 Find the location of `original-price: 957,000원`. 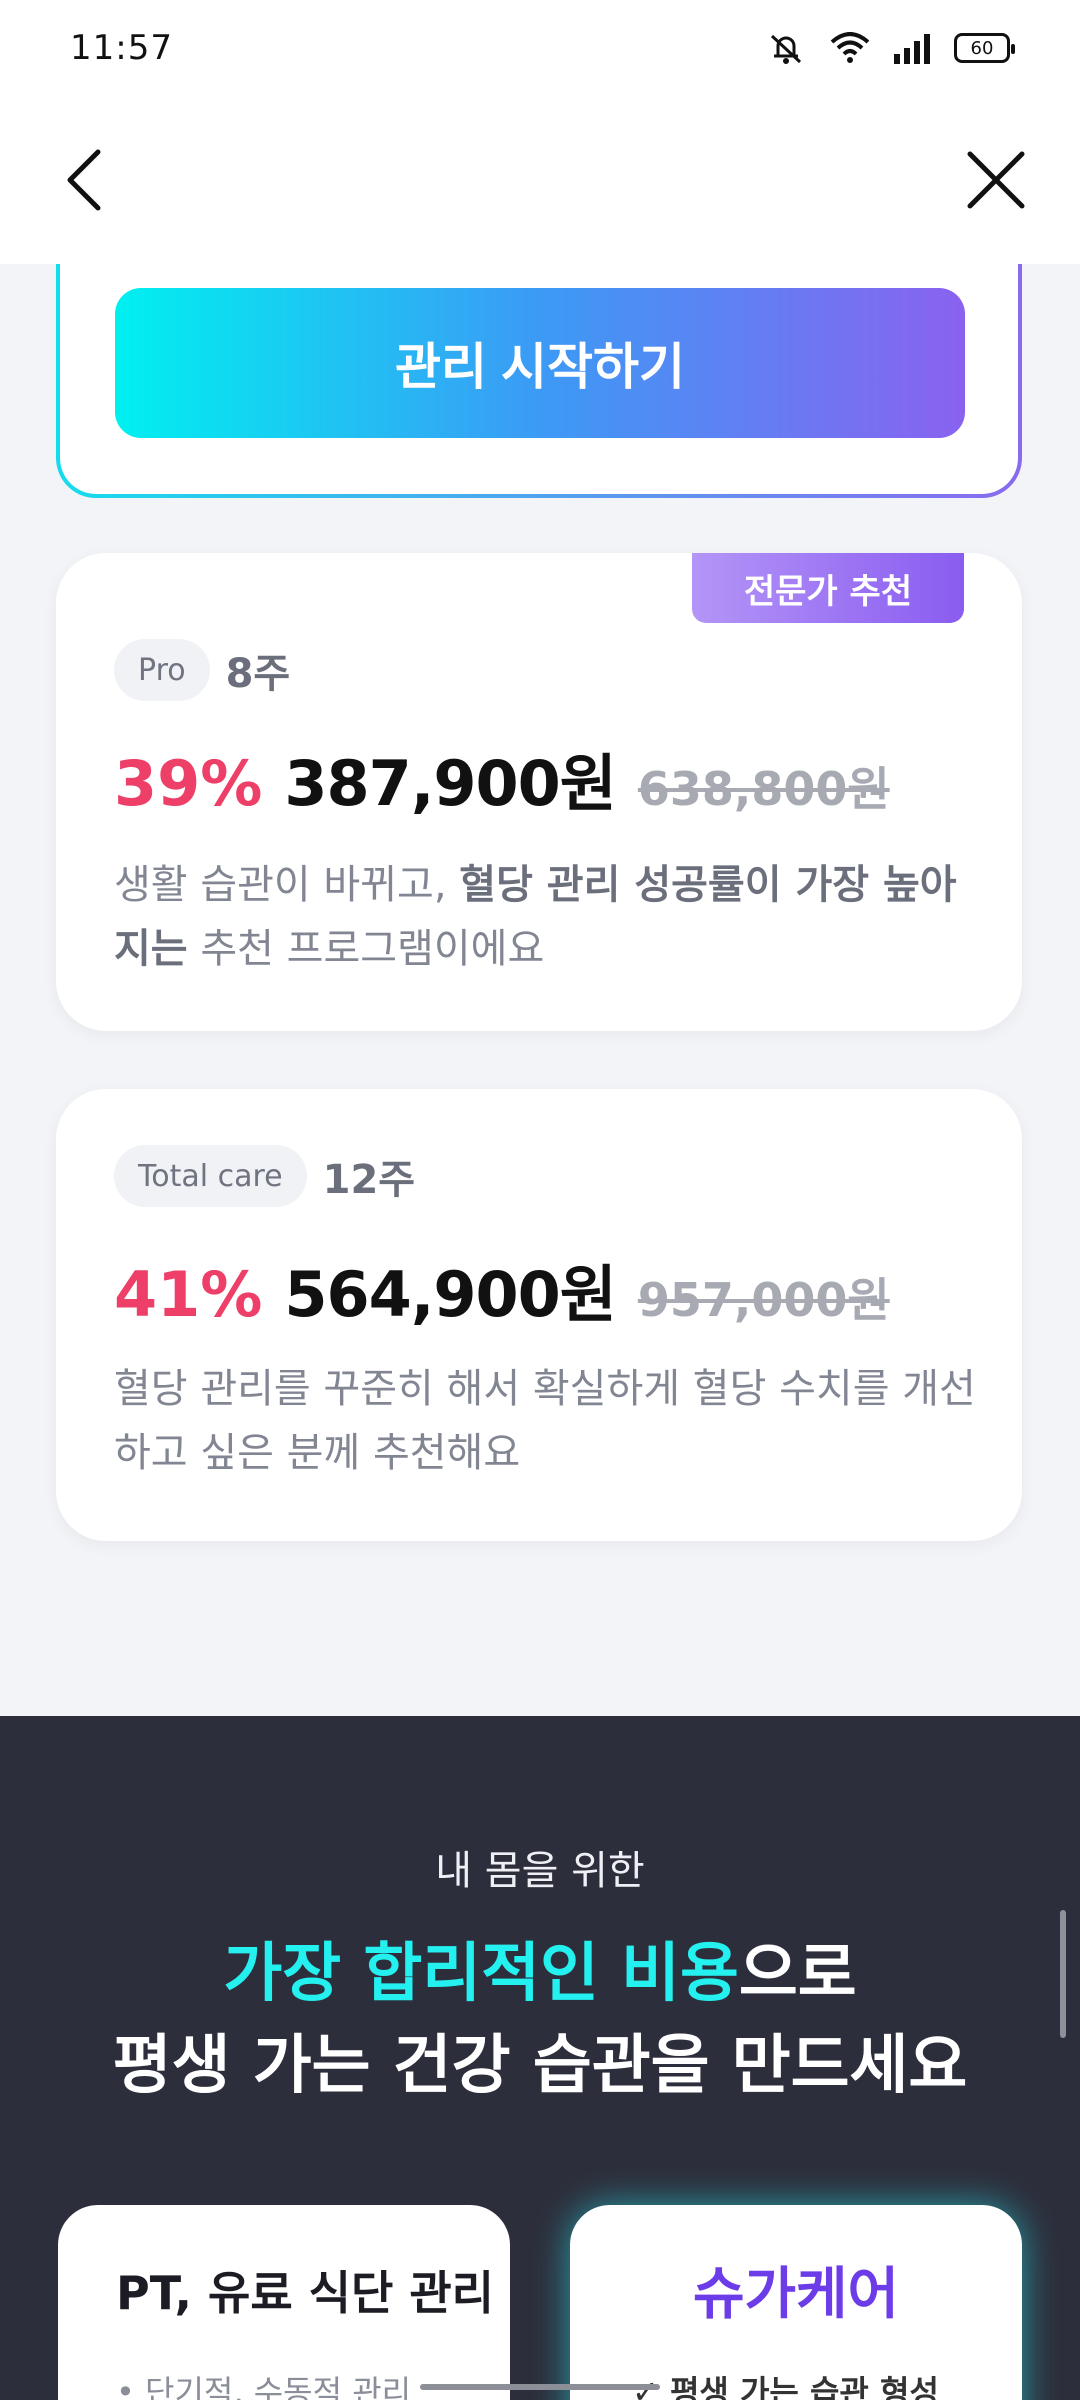

original-price: 957,000원 is located at coordinates (763, 1300).